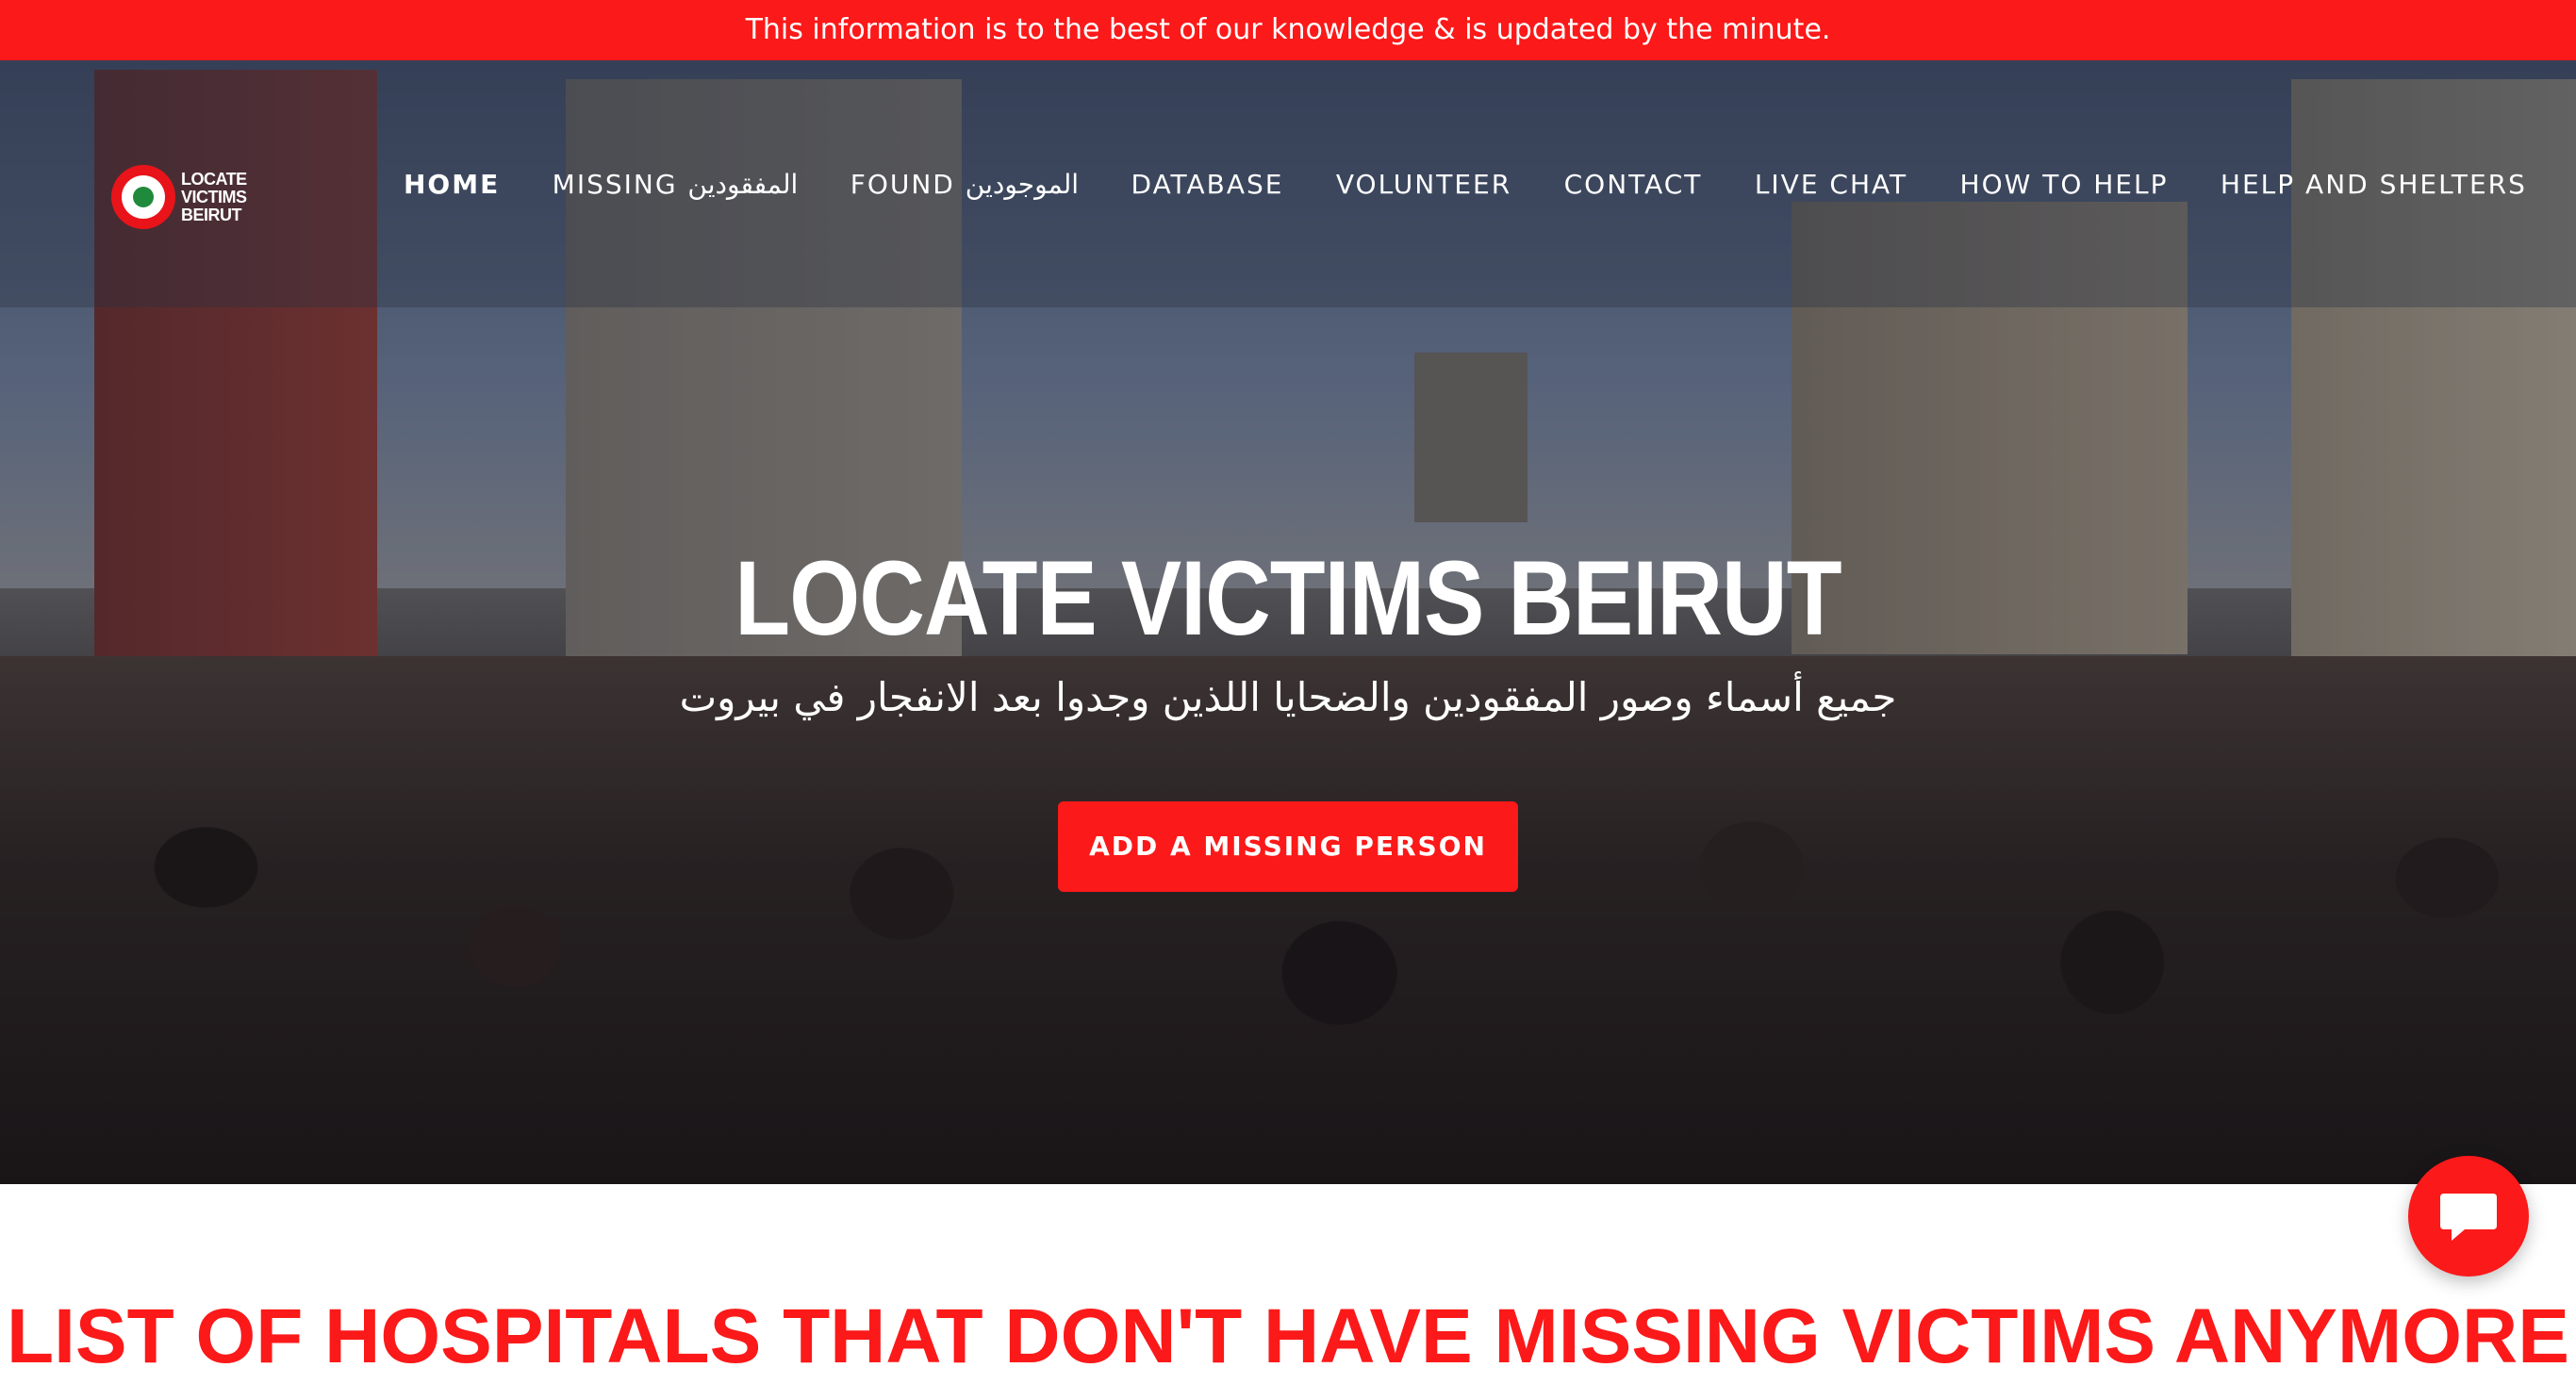 The height and width of the screenshot is (1384, 2576). Describe the element at coordinates (676, 184) in the screenshot. I see `nav-item-missing: MISSING المفقودين` at that location.